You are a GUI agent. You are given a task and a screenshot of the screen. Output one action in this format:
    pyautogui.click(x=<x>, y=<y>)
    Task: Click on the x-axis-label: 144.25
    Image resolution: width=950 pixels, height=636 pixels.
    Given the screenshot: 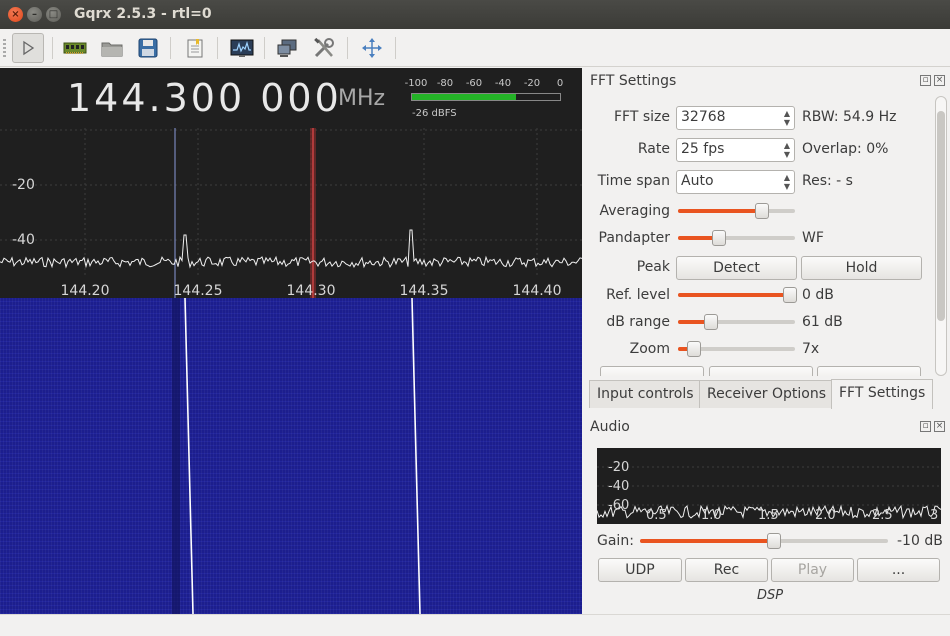 What is the action you would take?
    pyautogui.click(x=198, y=291)
    